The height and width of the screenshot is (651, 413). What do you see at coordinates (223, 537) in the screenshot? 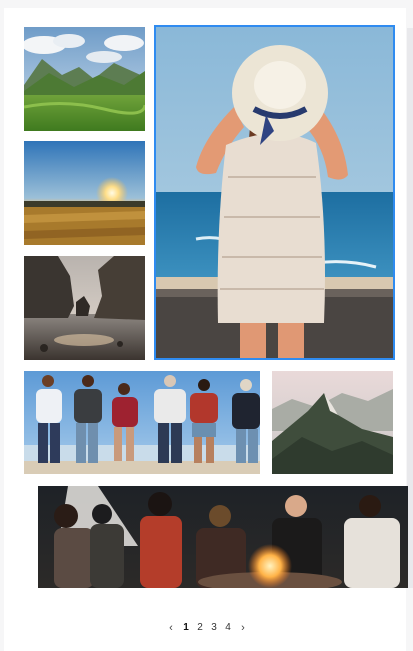
I see `image-campfire-group` at bounding box center [223, 537].